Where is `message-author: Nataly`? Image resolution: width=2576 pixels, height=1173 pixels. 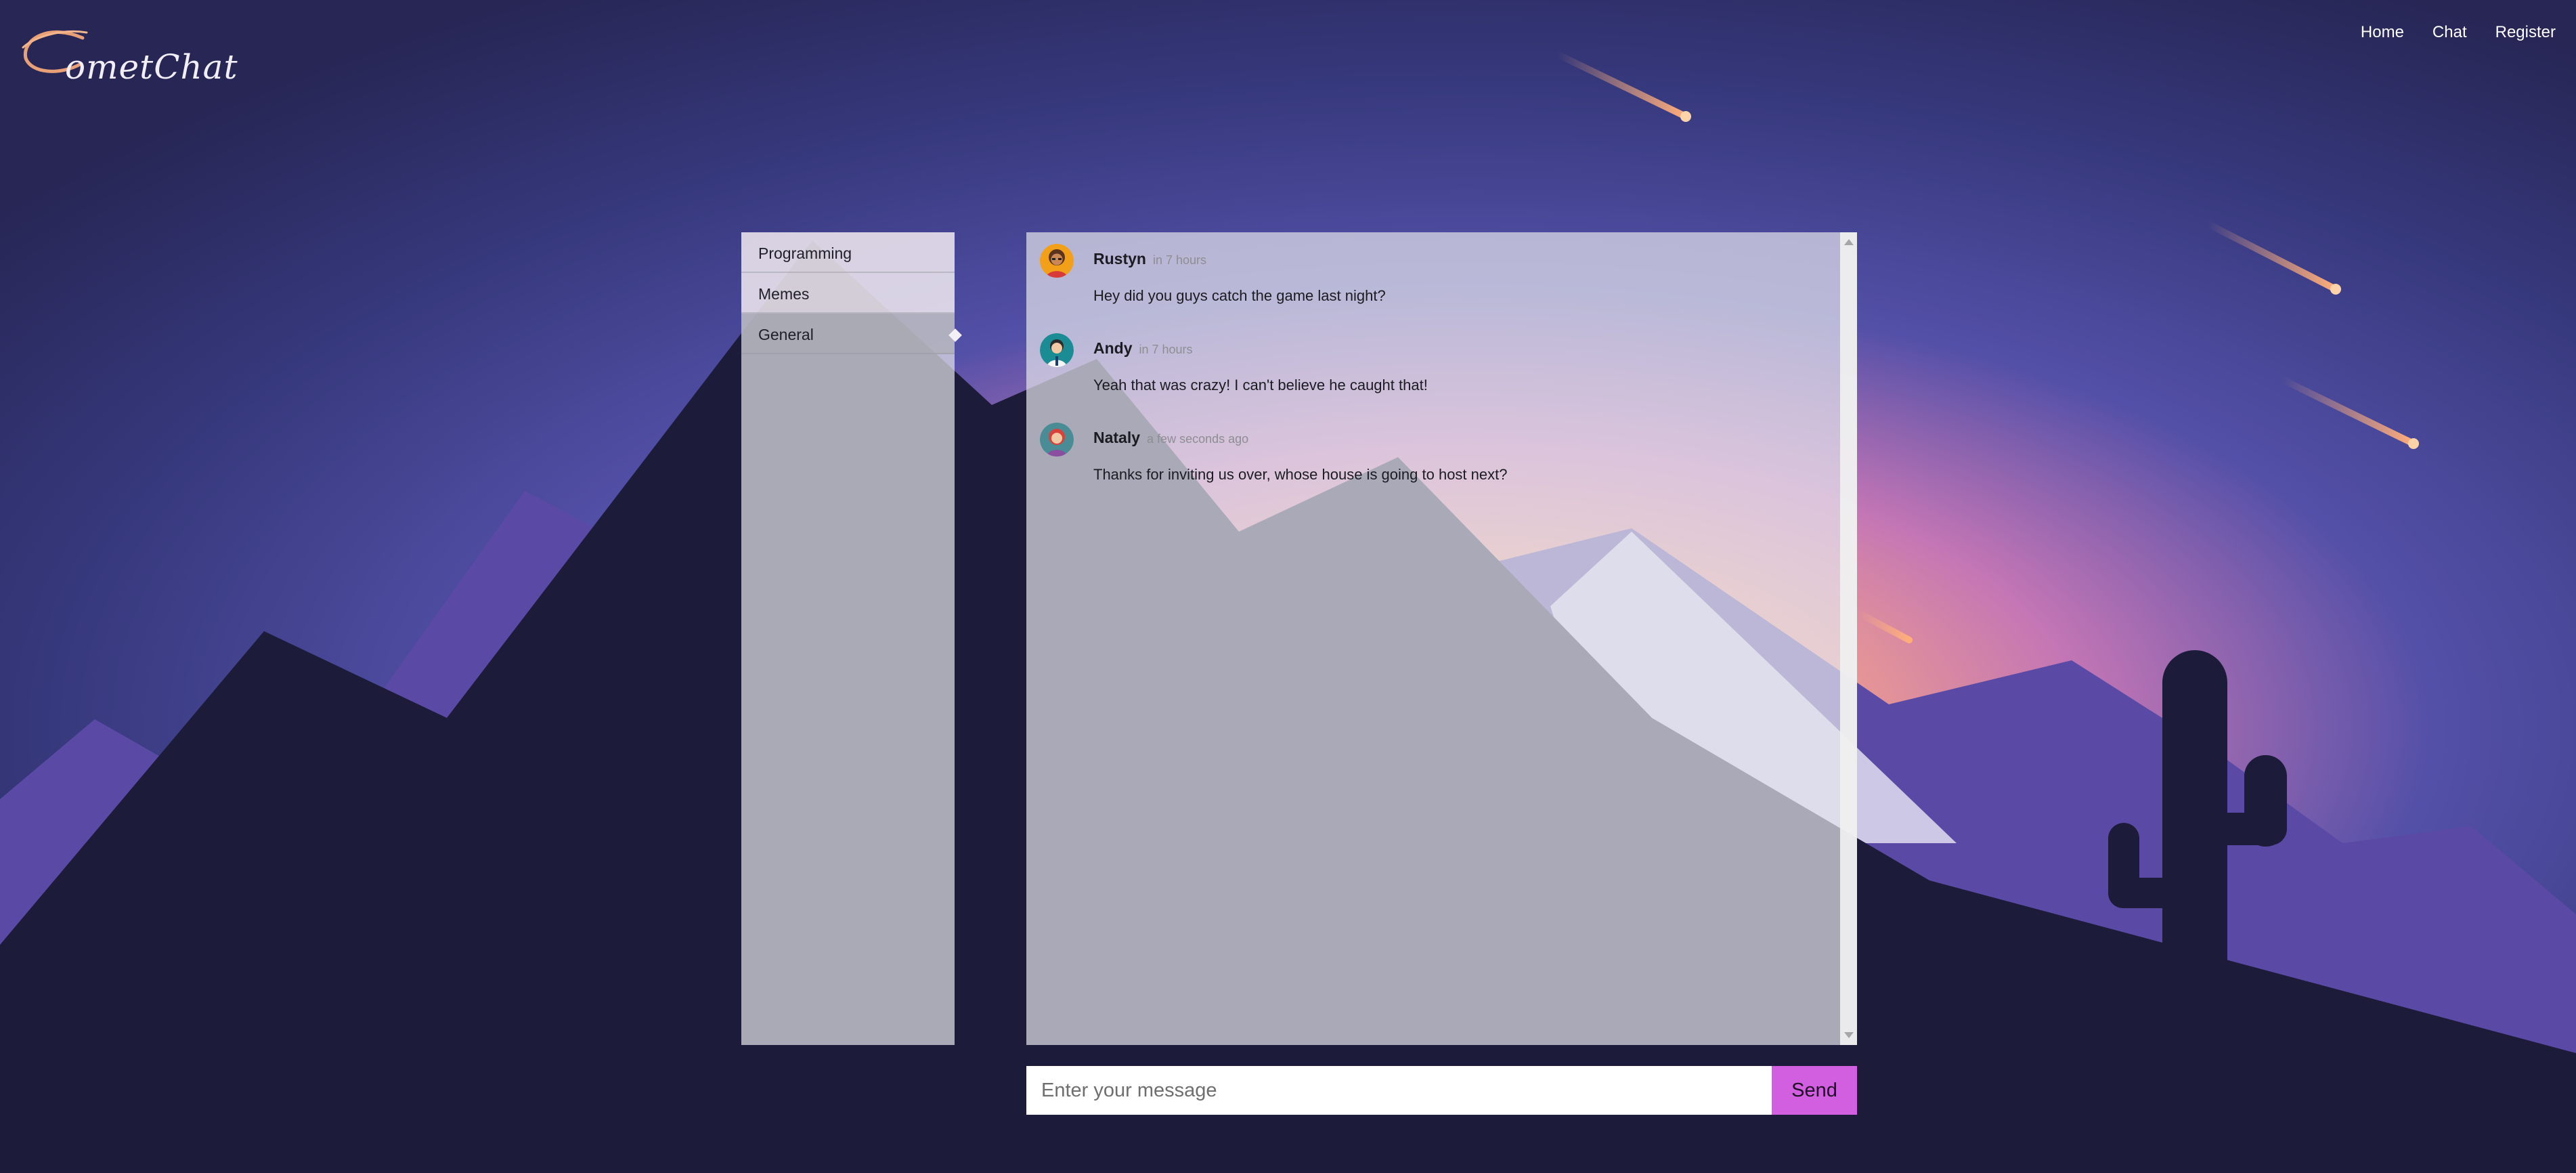
message-author: Nataly is located at coordinates (1117, 437).